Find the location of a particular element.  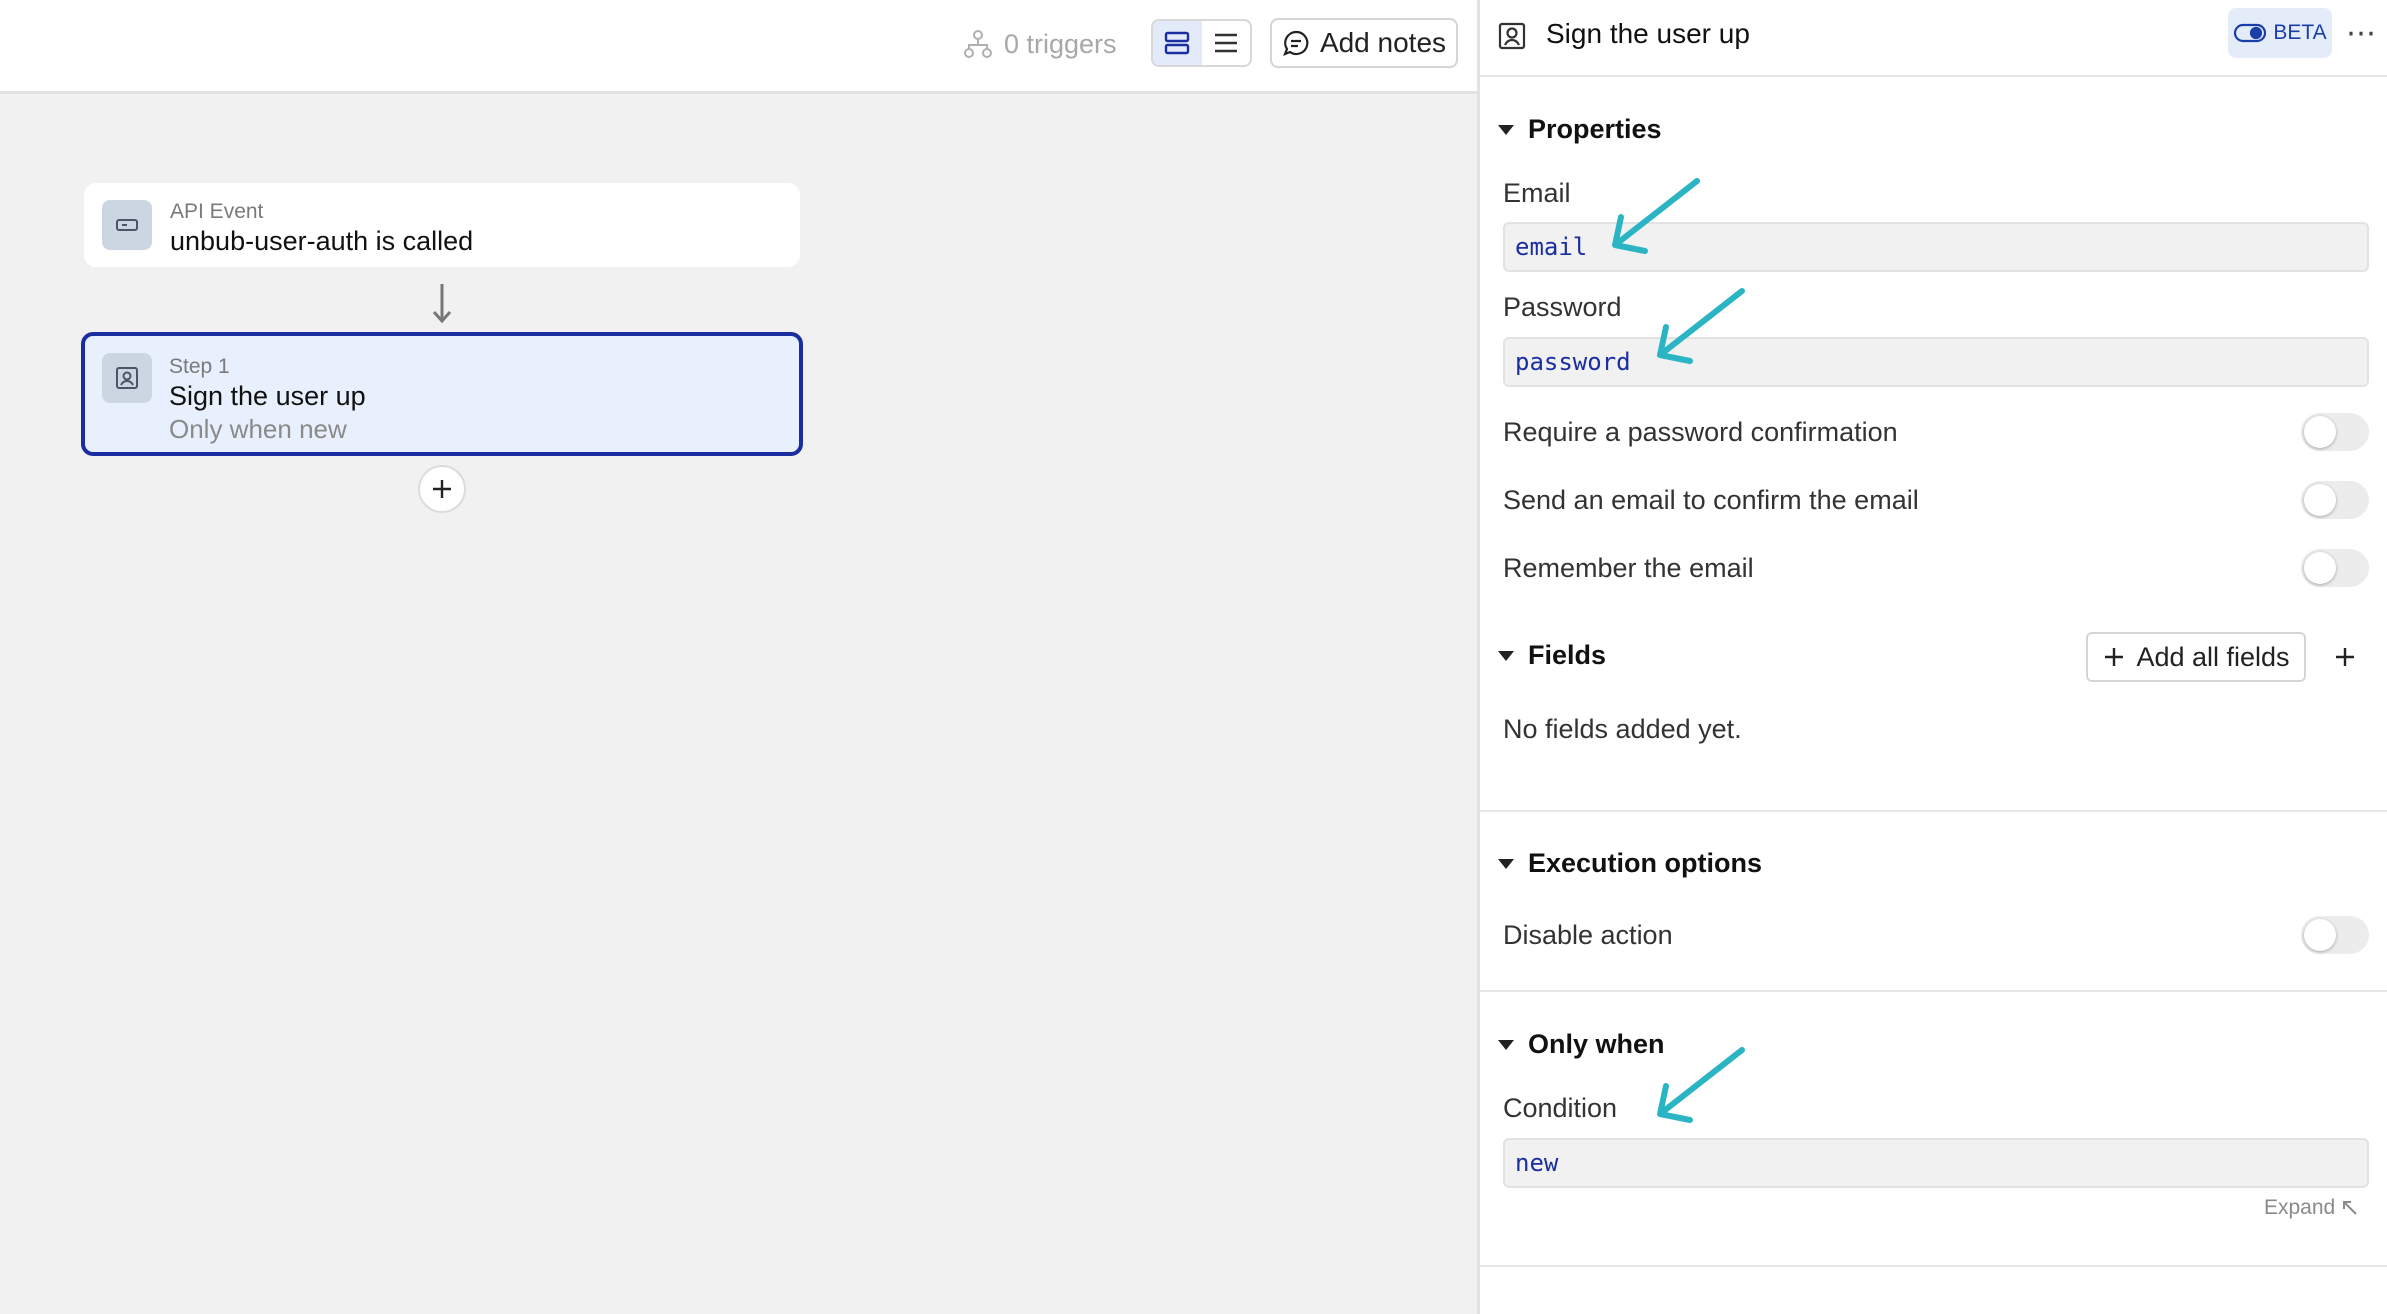

condition-input: new is located at coordinates (1936, 1163).